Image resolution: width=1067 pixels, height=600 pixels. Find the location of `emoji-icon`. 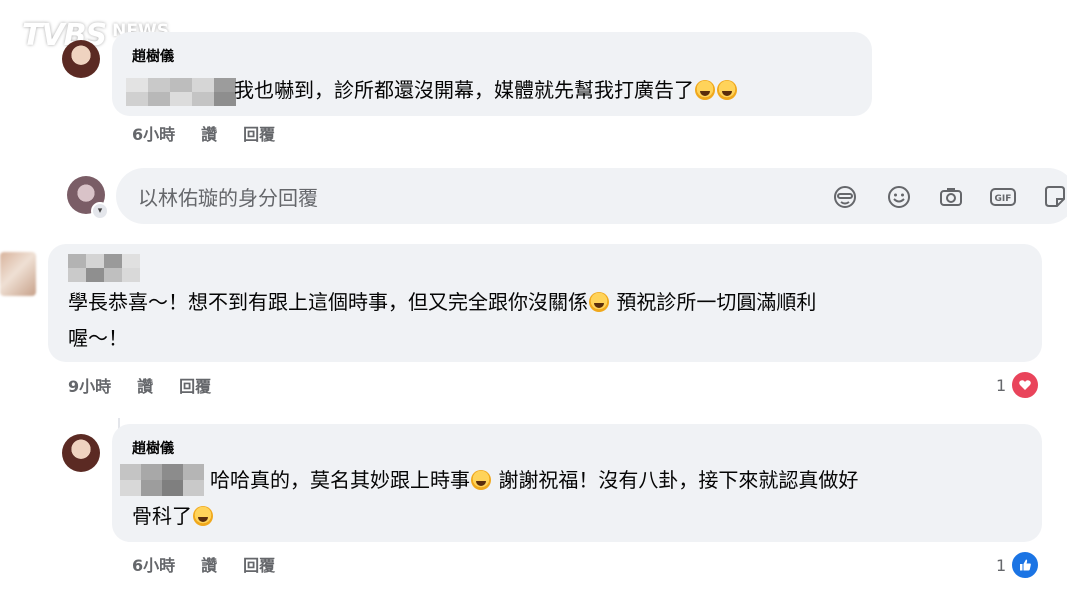

emoji-icon is located at coordinates (899, 197).